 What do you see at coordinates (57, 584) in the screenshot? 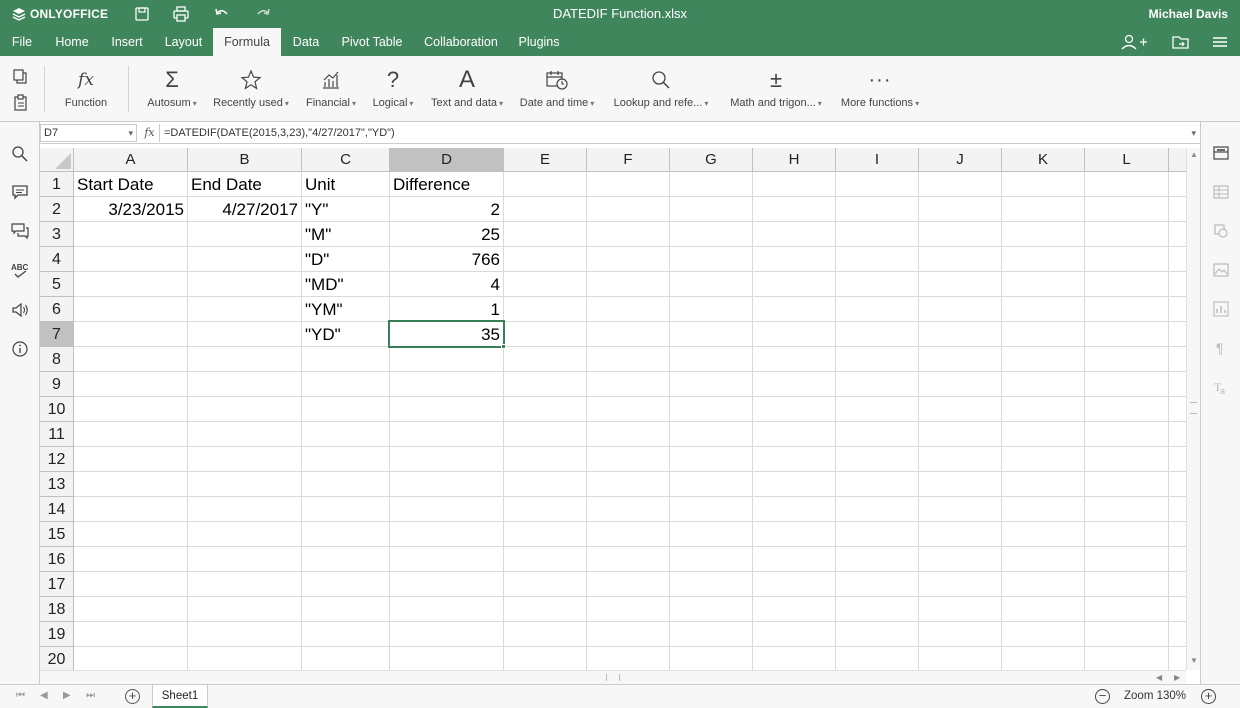
I see `row-header-17: 17` at bounding box center [57, 584].